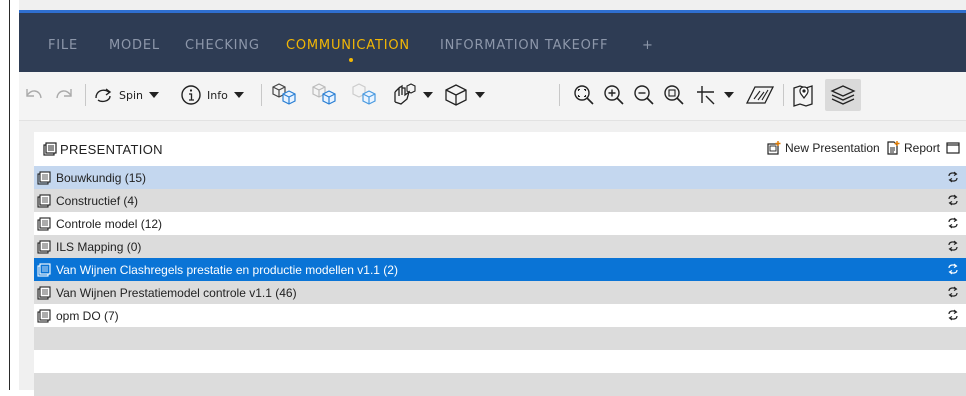  What do you see at coordinates (774, 148) in the screenshot?
I see `new-presentation-icon` at bounding box center [774, 148].